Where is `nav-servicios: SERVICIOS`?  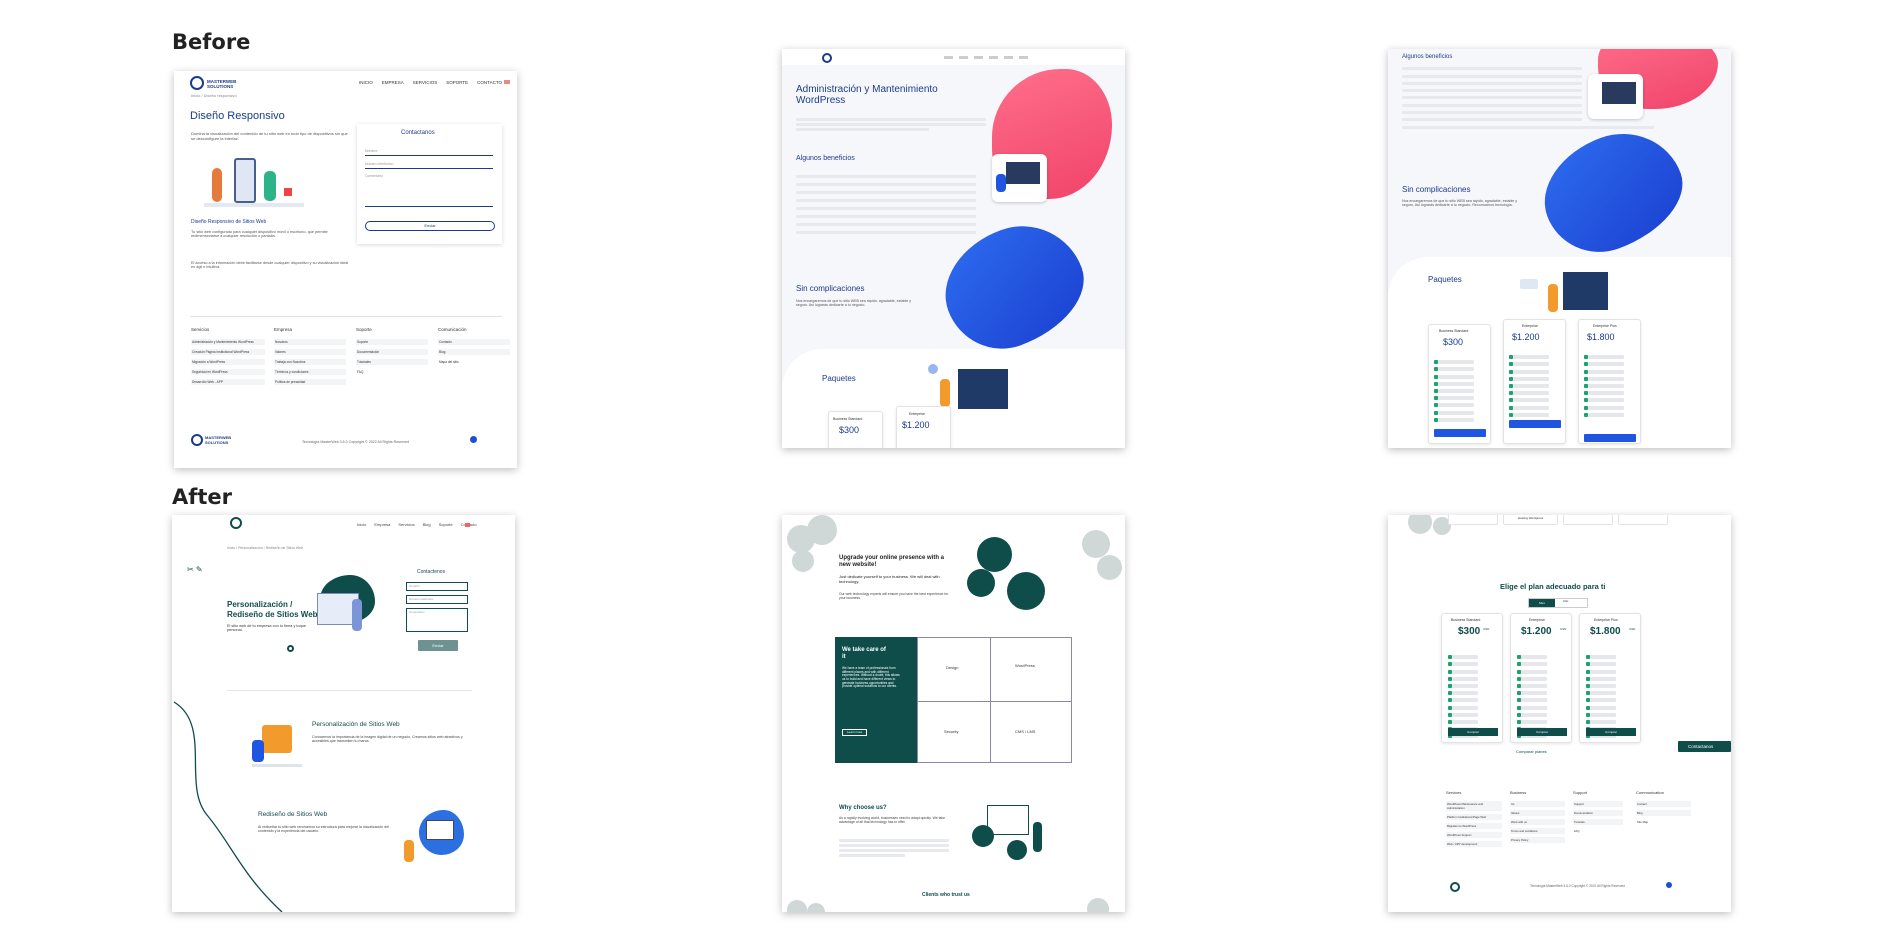
nav-servicios: SERVICIOS is located at coordinates (425, 82).